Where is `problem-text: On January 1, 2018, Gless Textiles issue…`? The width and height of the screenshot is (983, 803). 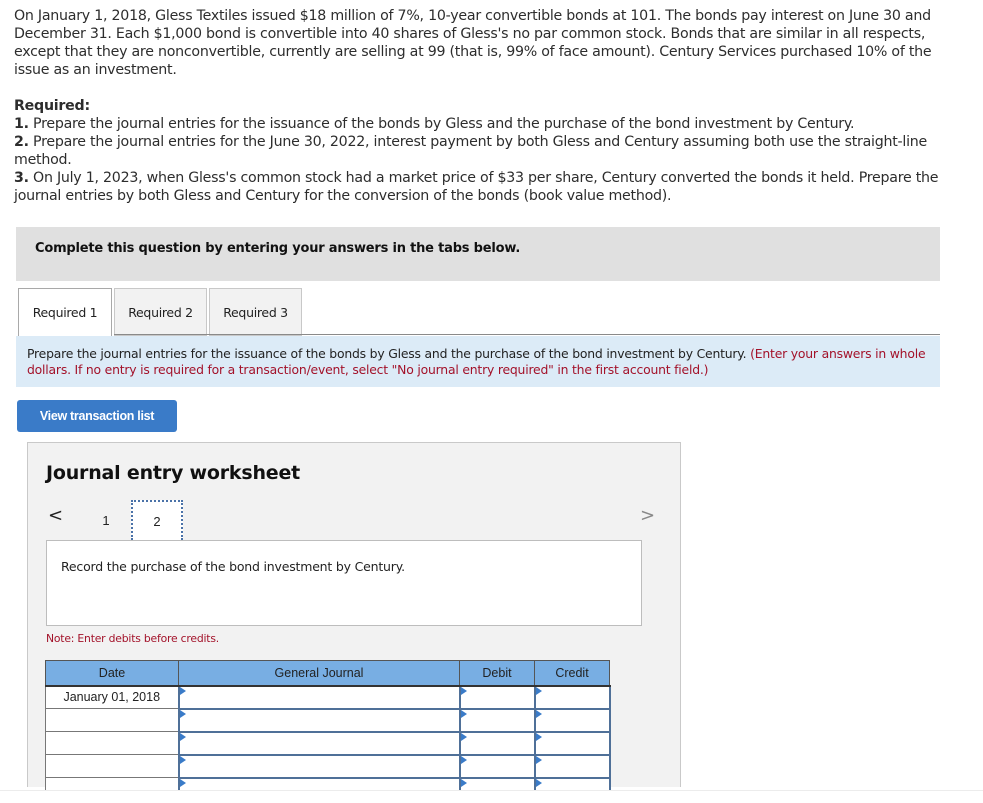
problem-text: On January 1, 2018, Gless Textiles issue… is located at coordinates (473, 43).